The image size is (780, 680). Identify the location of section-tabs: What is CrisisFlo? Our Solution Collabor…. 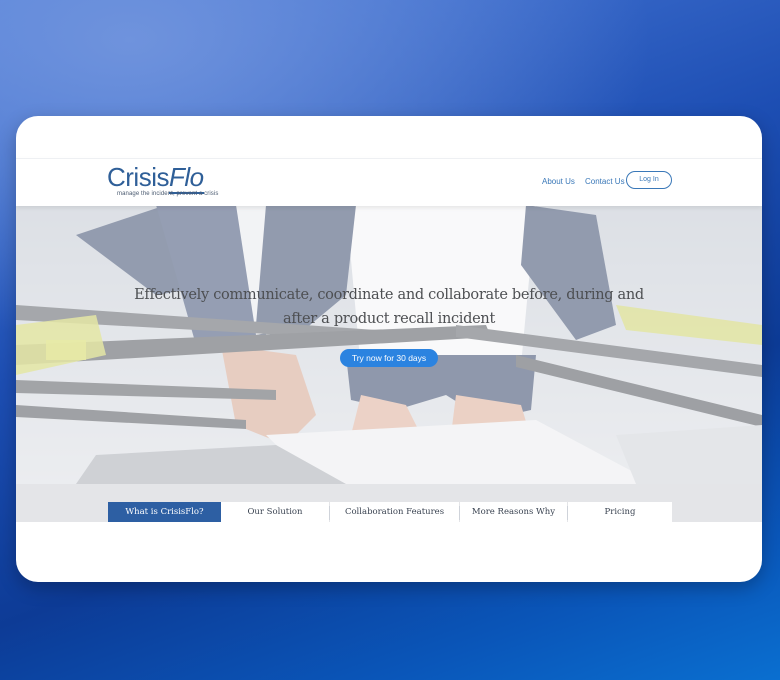
(389, 503).